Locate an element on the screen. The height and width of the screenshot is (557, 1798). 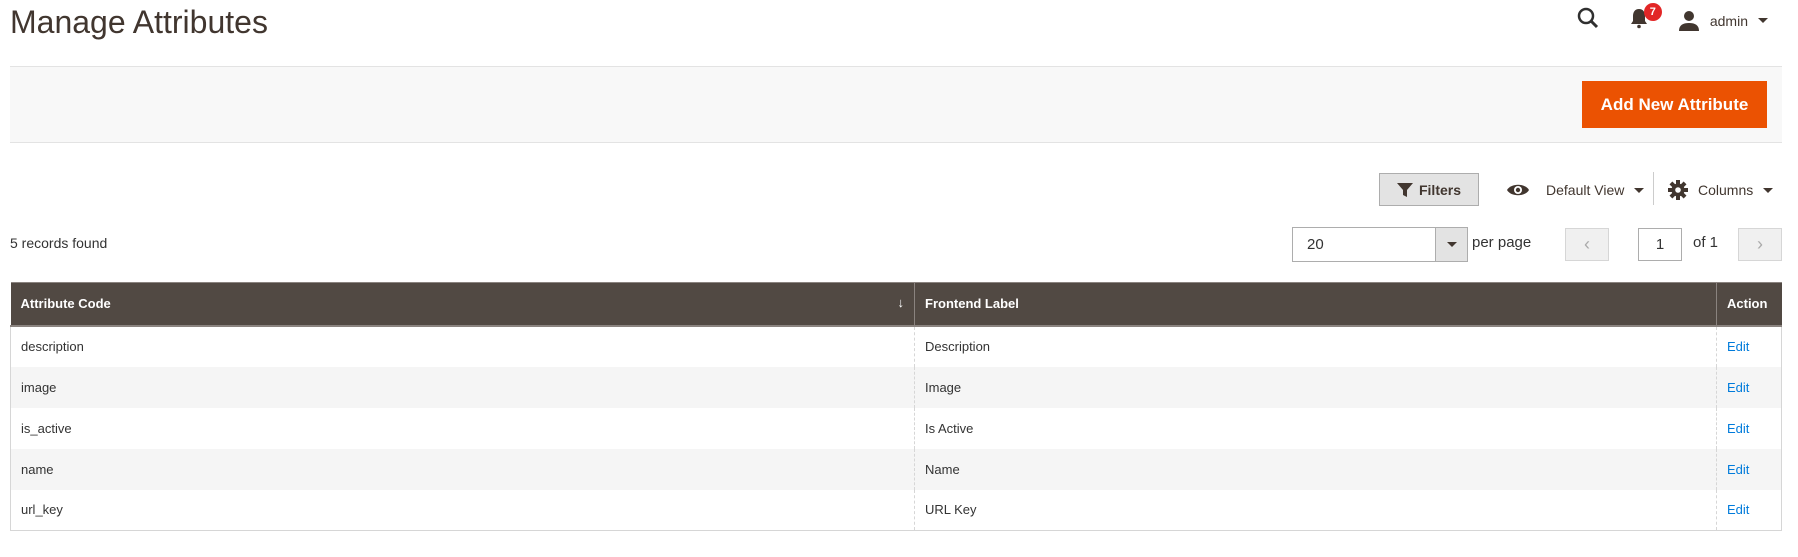
column-header-action: Action is located at coordinates (1749, 304).